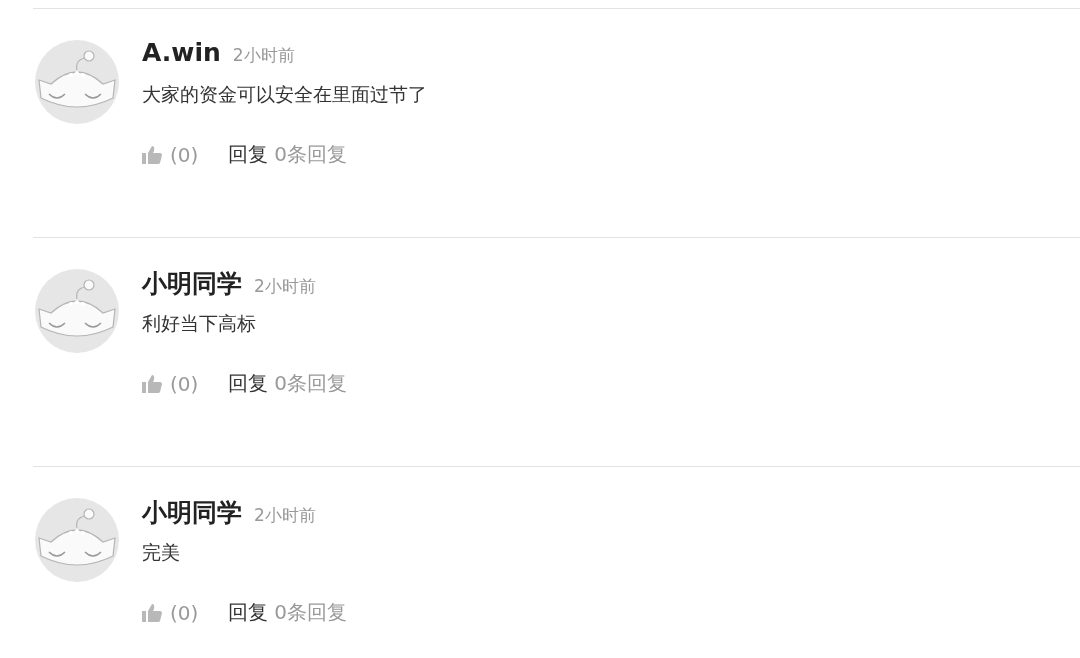 The width and height of the screenshot is (1080, 658). I want to click on comment-text: 大家的资金可以安全在里面过节了, so click(284, 94).